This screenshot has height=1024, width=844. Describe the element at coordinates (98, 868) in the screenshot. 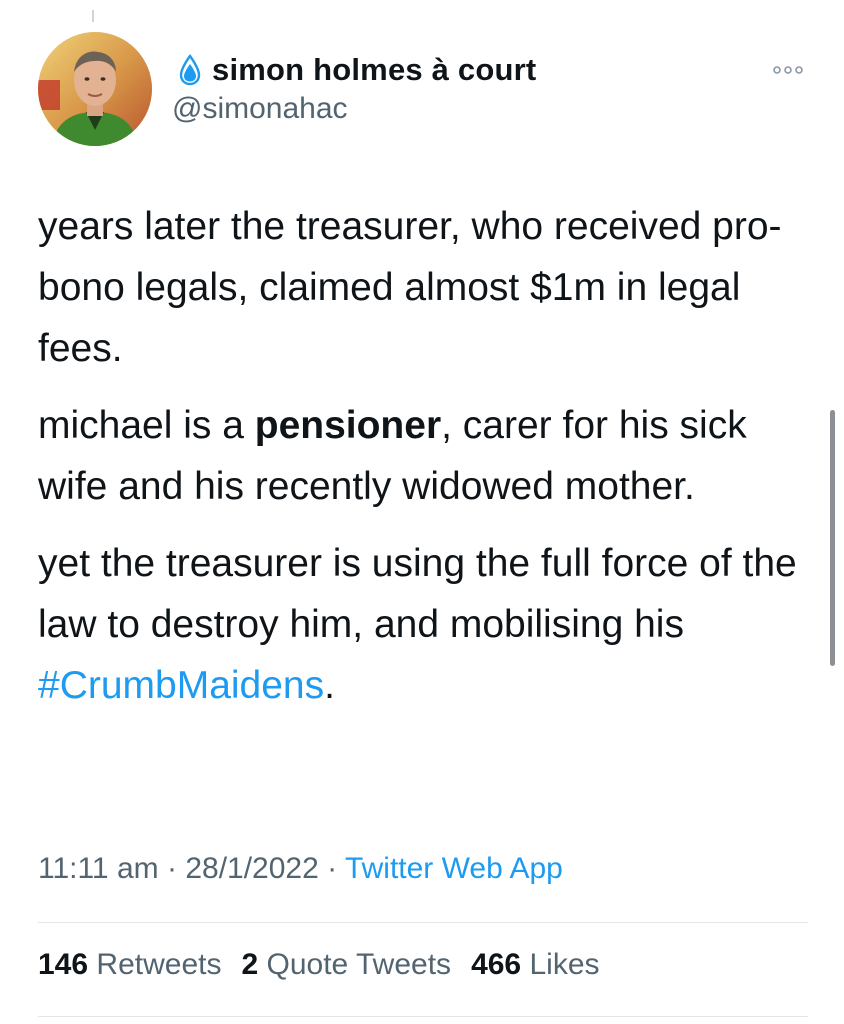

I see `tweet-time: 11:11 am` at that location.